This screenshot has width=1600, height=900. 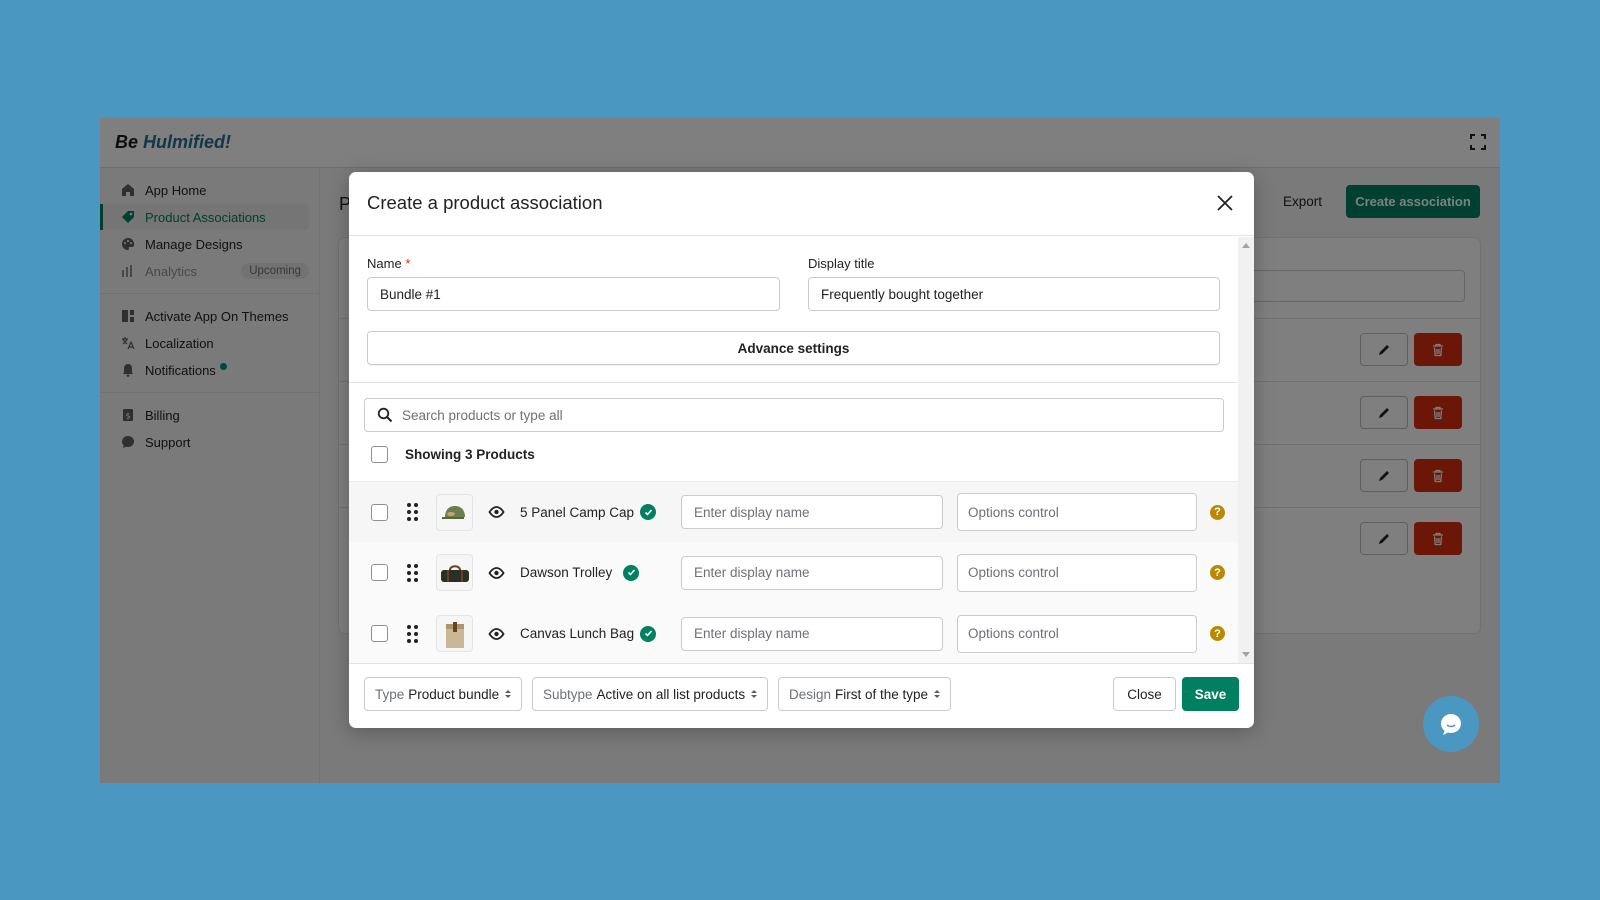 I want to click on cap-image, so click(x=453, y=512).